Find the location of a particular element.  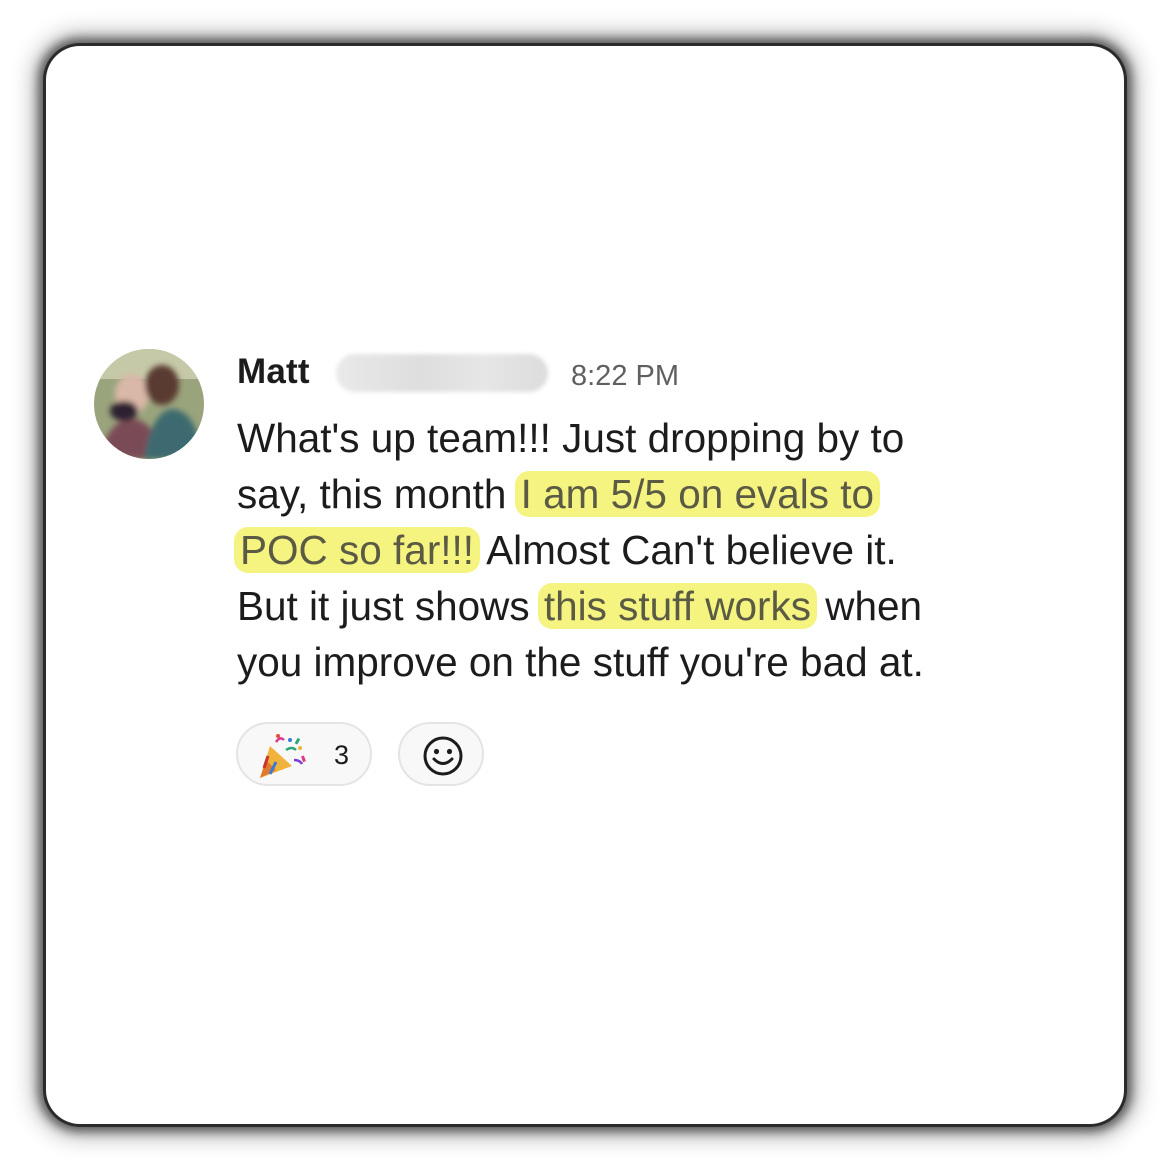

party-popper-icon is located at coordinates (283, 756).